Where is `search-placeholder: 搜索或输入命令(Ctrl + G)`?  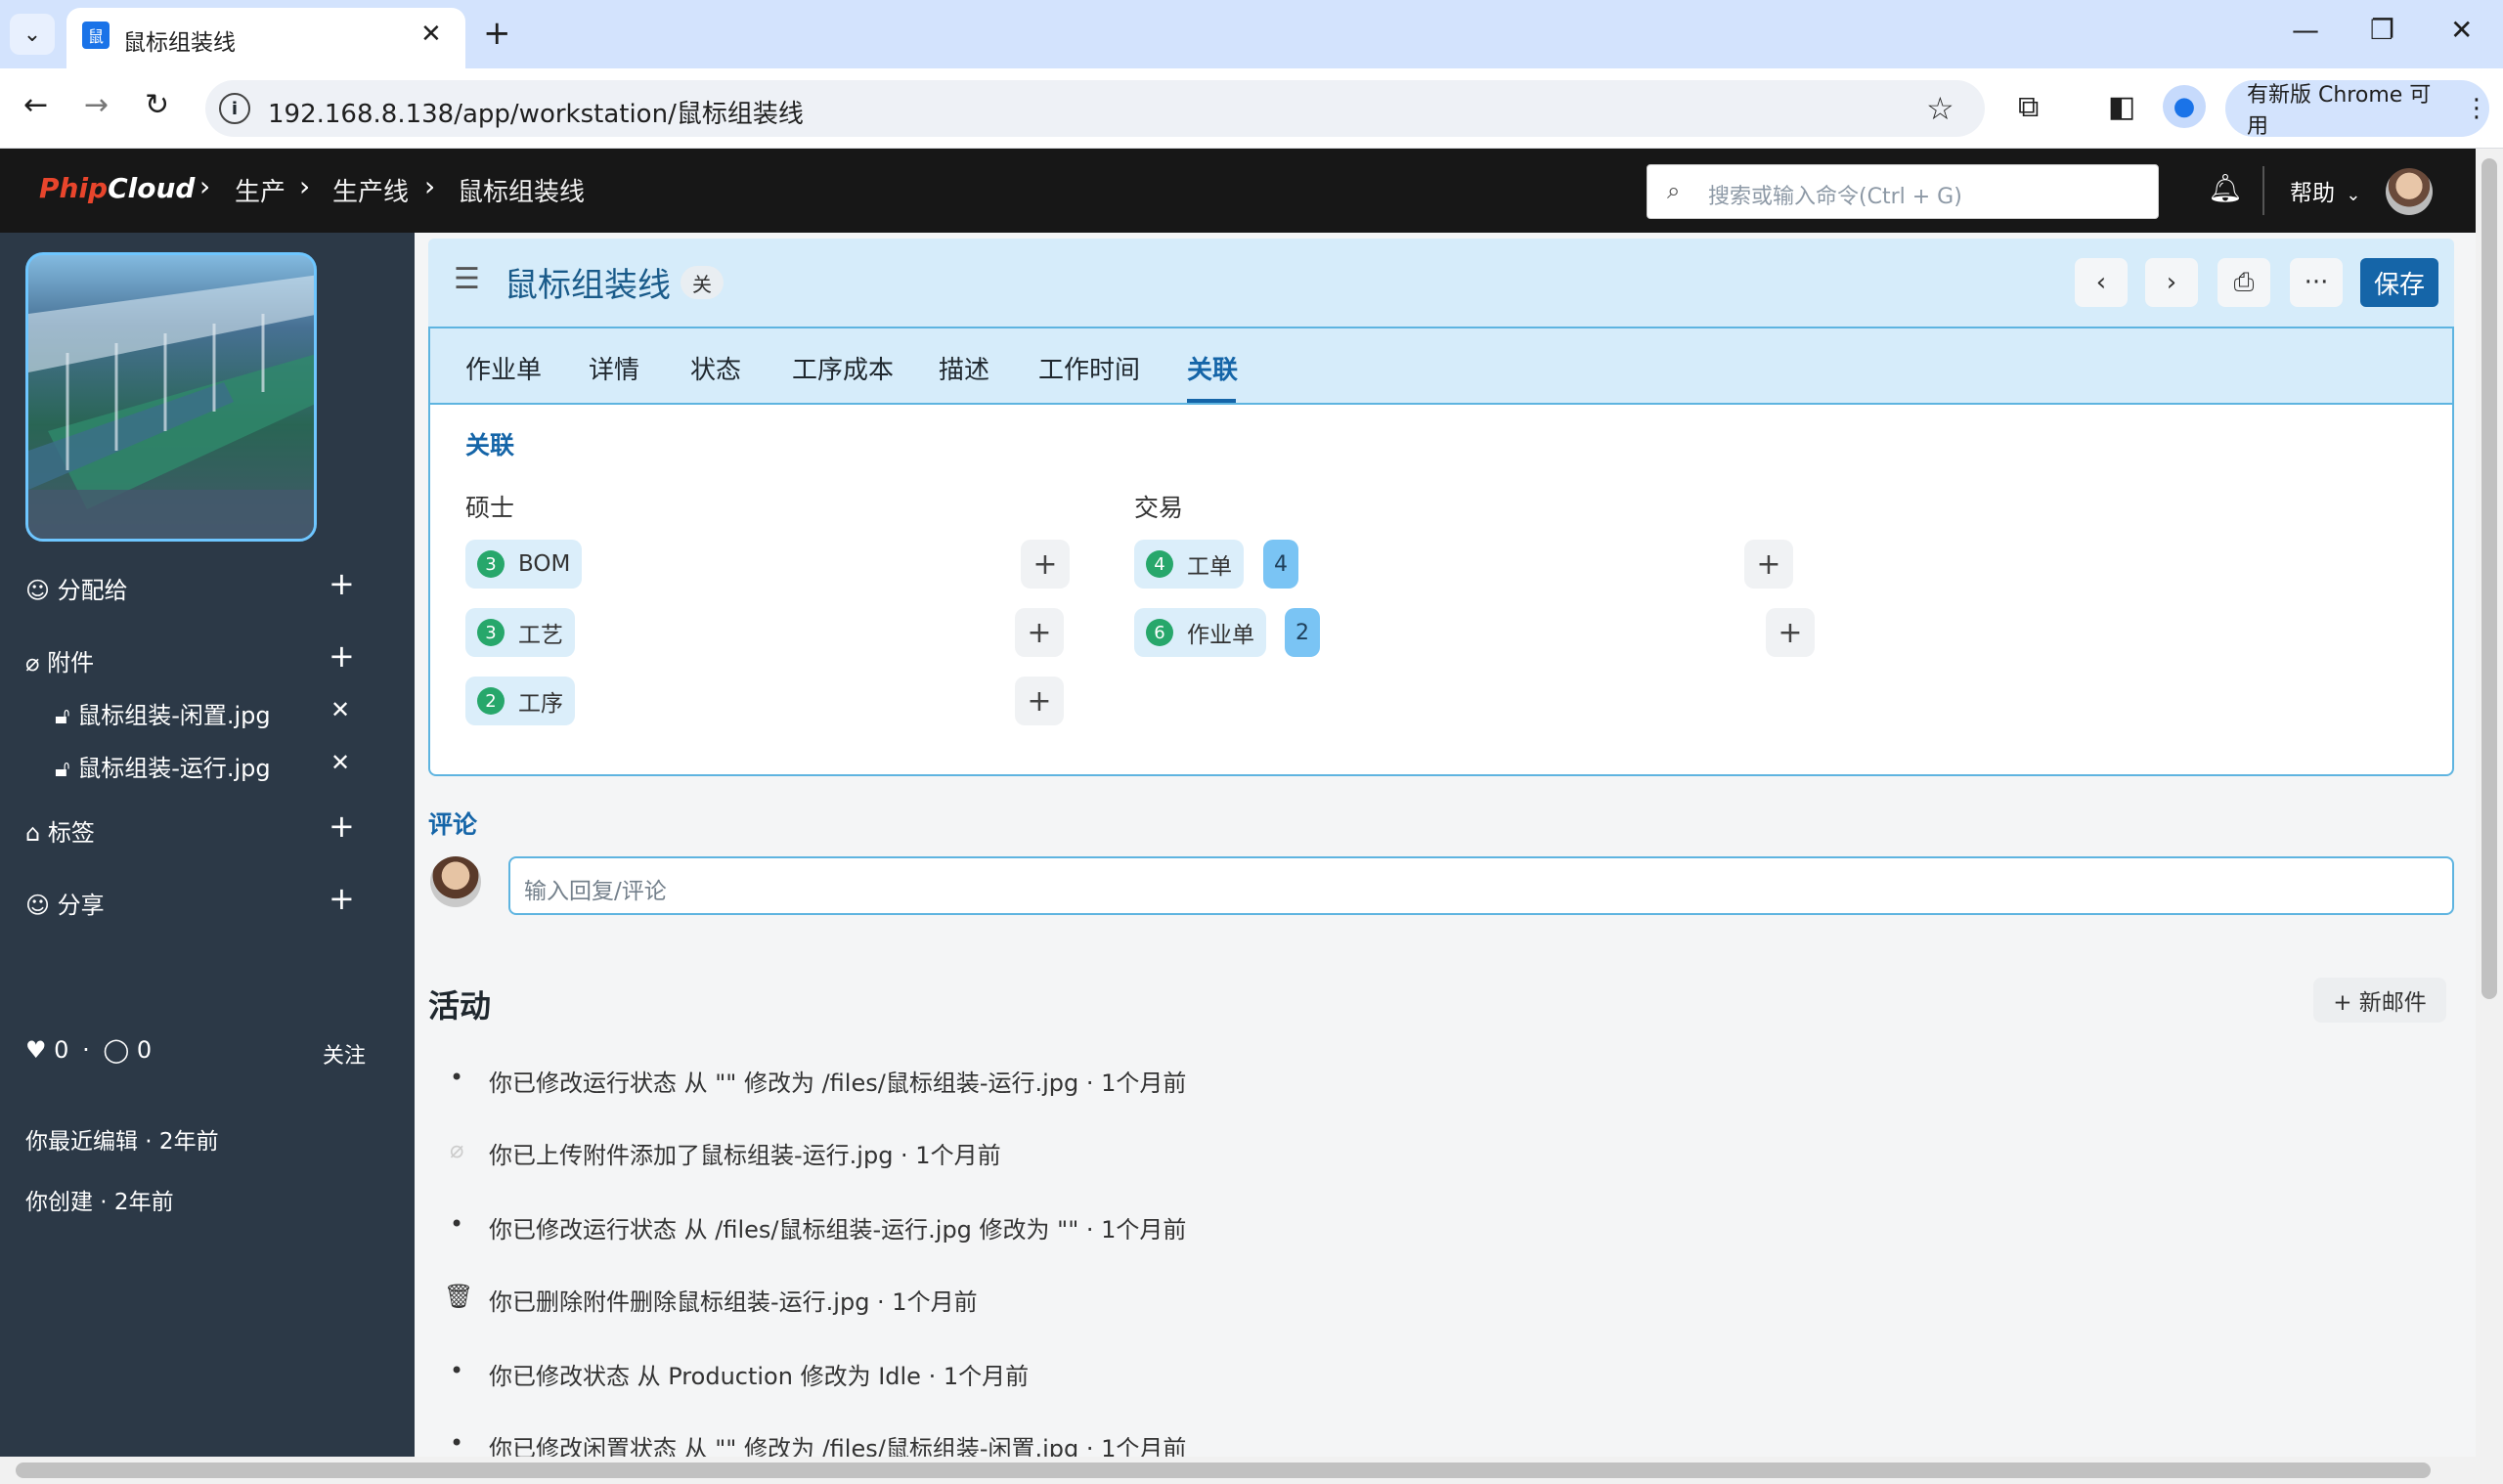 search-placeholder: 搜索或输入命令(Ctrl + G) is located at coordinates (1835, 197).